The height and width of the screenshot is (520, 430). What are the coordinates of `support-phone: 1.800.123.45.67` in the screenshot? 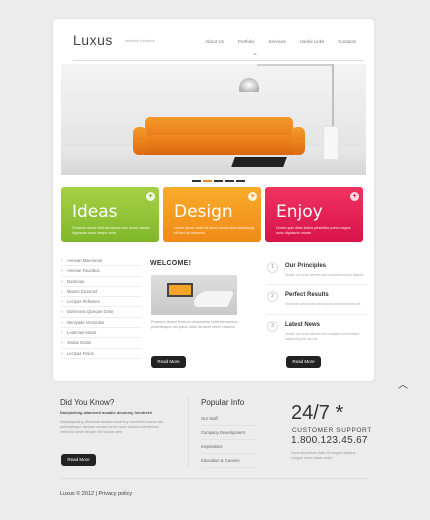 It's located at (329, 440).